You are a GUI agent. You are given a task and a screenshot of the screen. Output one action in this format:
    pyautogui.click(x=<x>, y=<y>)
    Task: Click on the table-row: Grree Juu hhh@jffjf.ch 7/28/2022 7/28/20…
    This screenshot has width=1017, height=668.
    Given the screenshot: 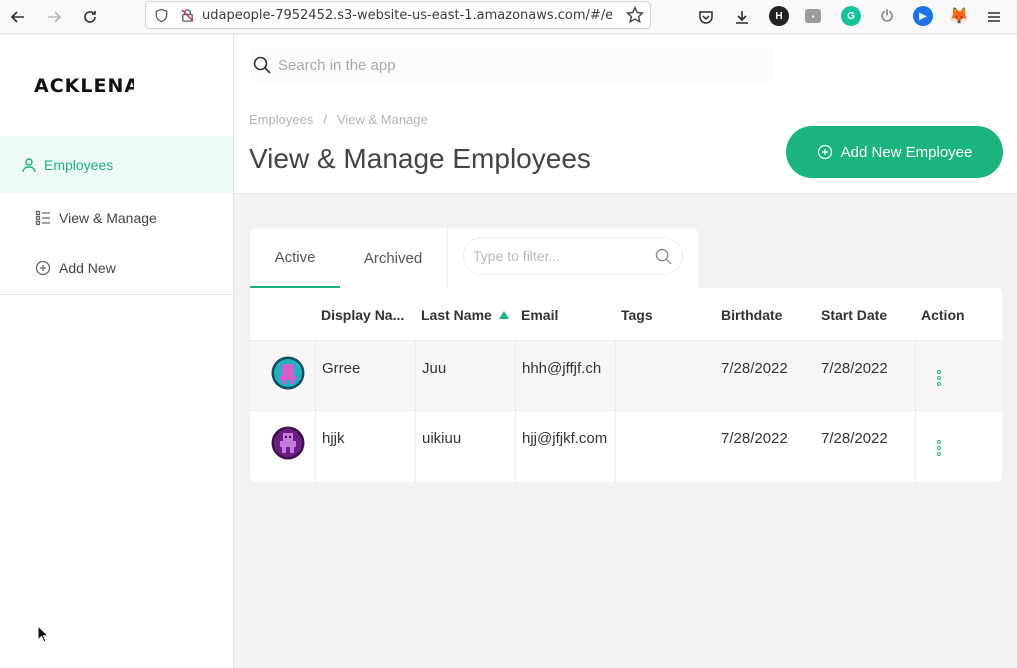 What is the action you would take?
    pyautogui.click(x=626, y=376)
    